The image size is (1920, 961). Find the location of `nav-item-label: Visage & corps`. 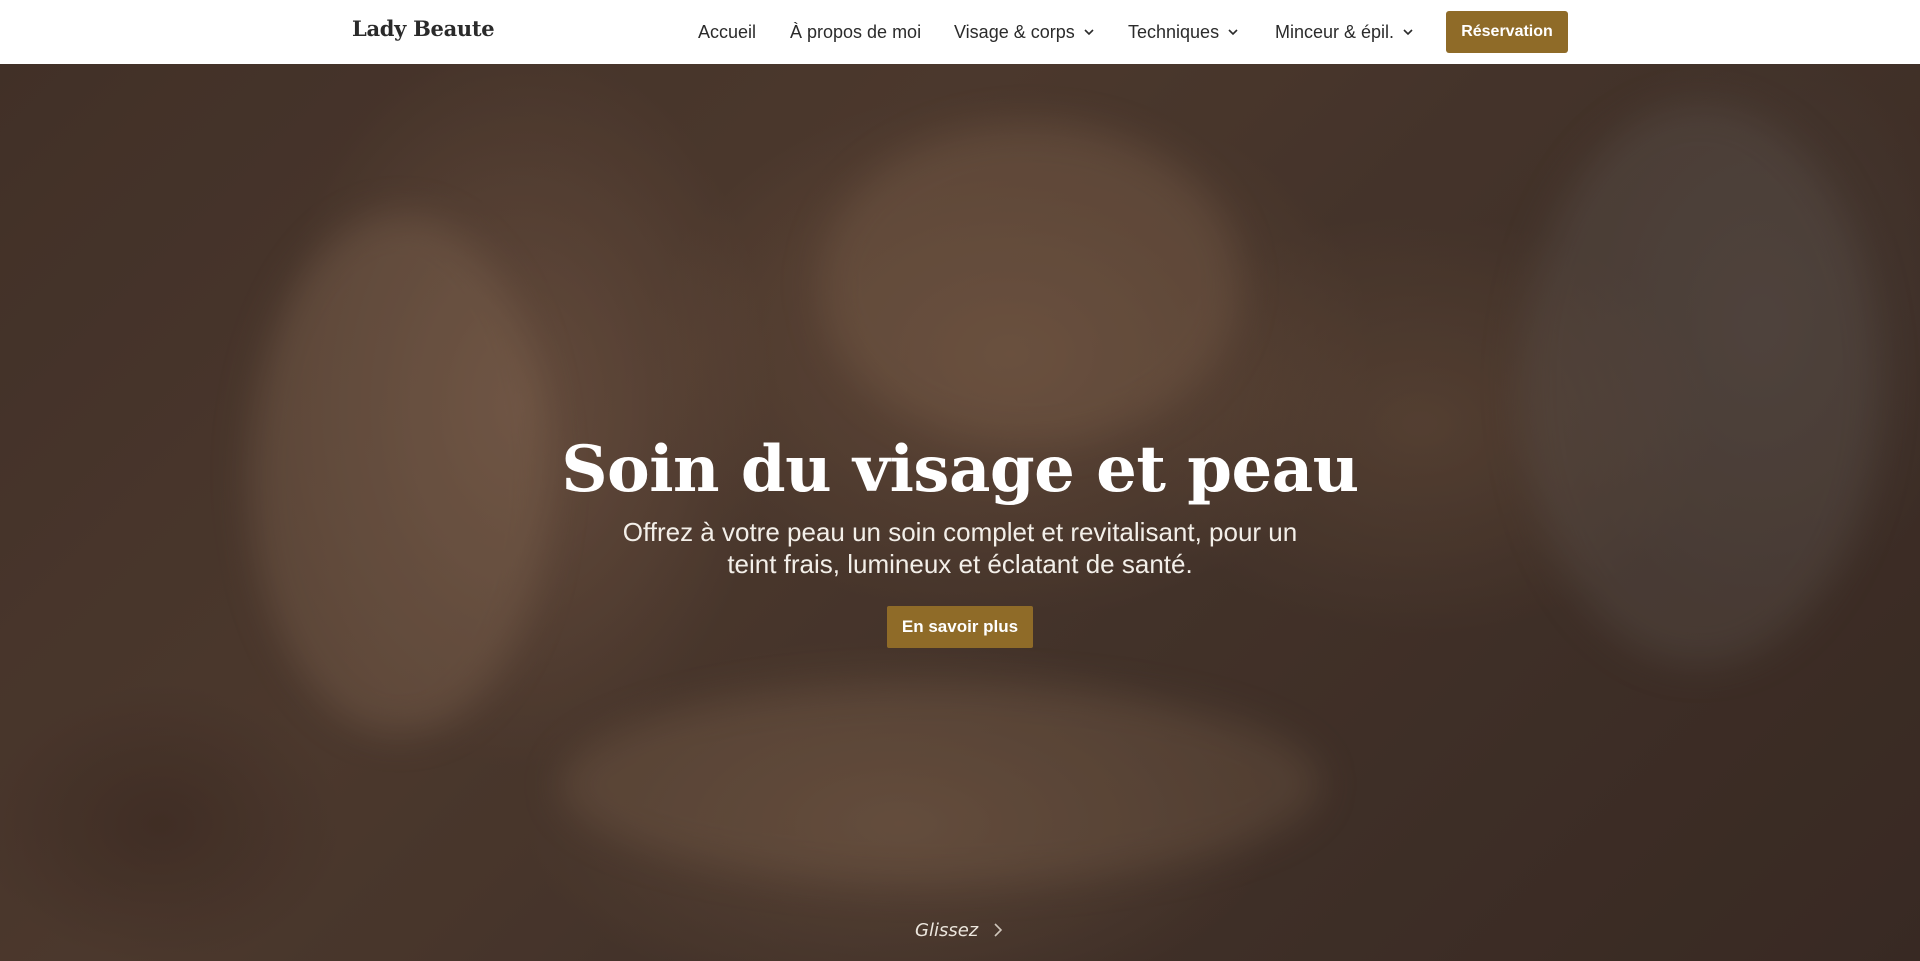

nav-item-label: Visage & corps is located at coordinates (1014, 31).